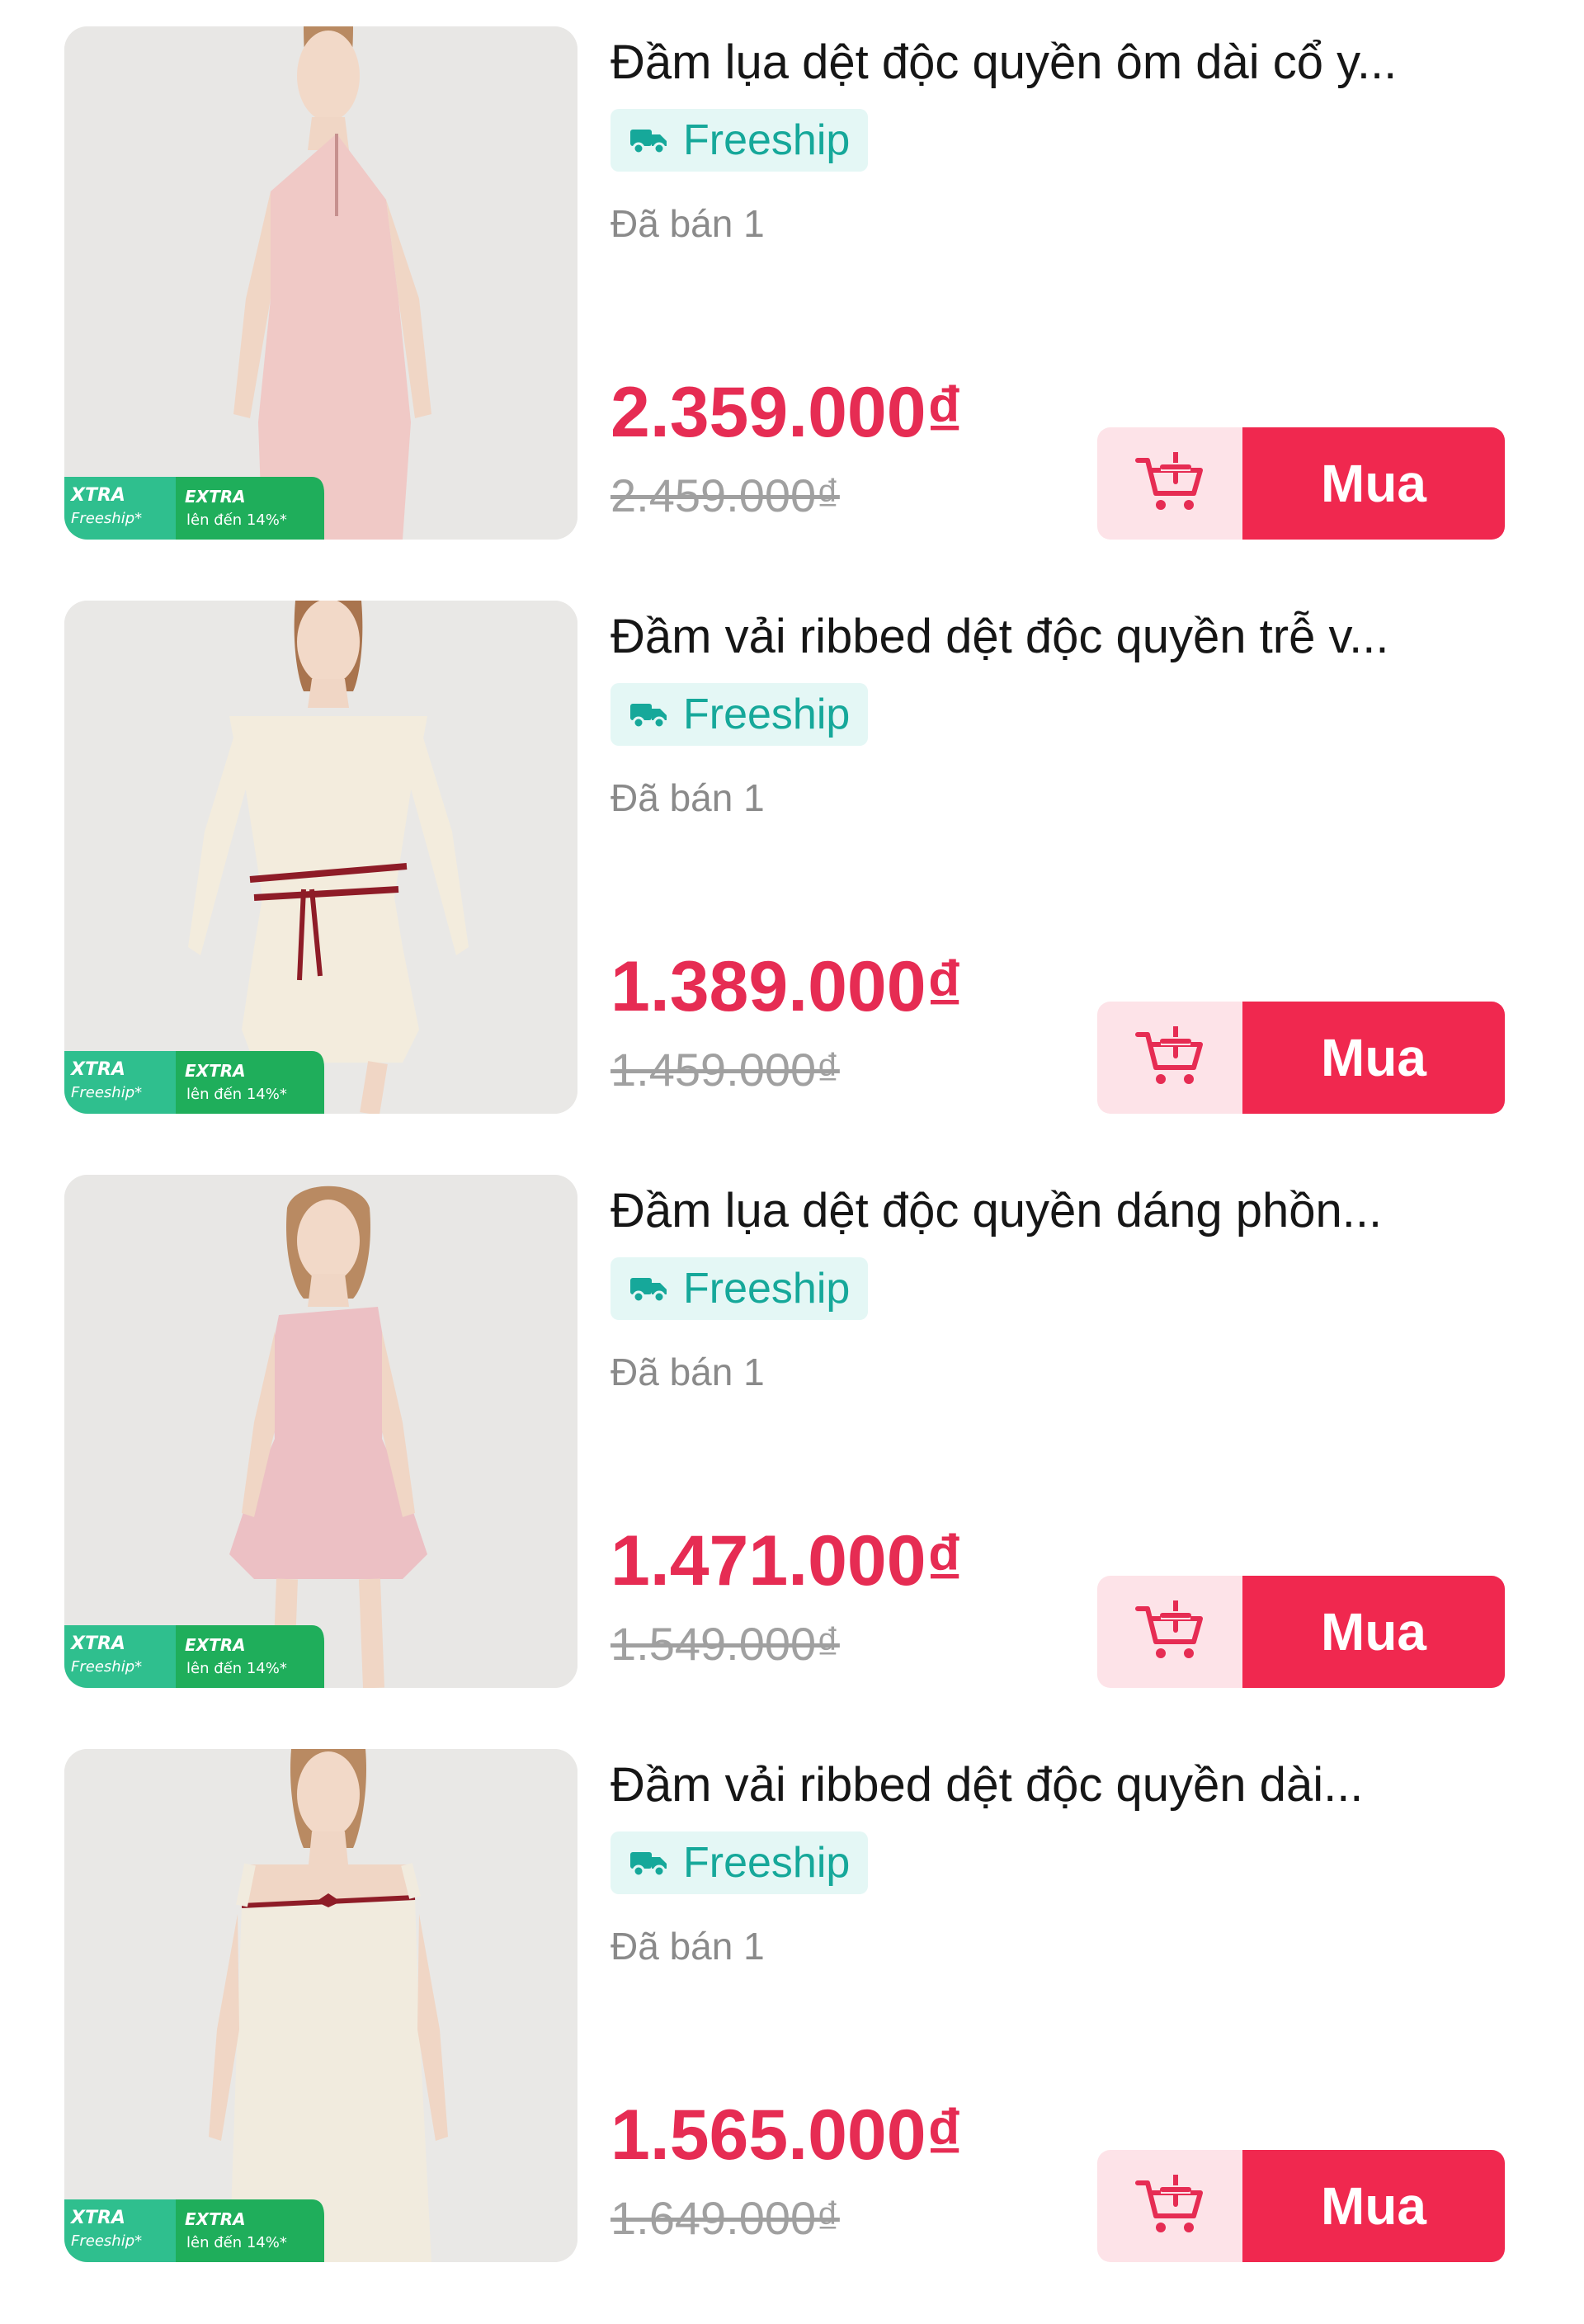 The height and width of the screenshot is (2324, 1584). What do you see at coordinates (786, 986) in the screenshot?
I see `sale-price: 1.389.000₫` at bounding box center [786, 986].